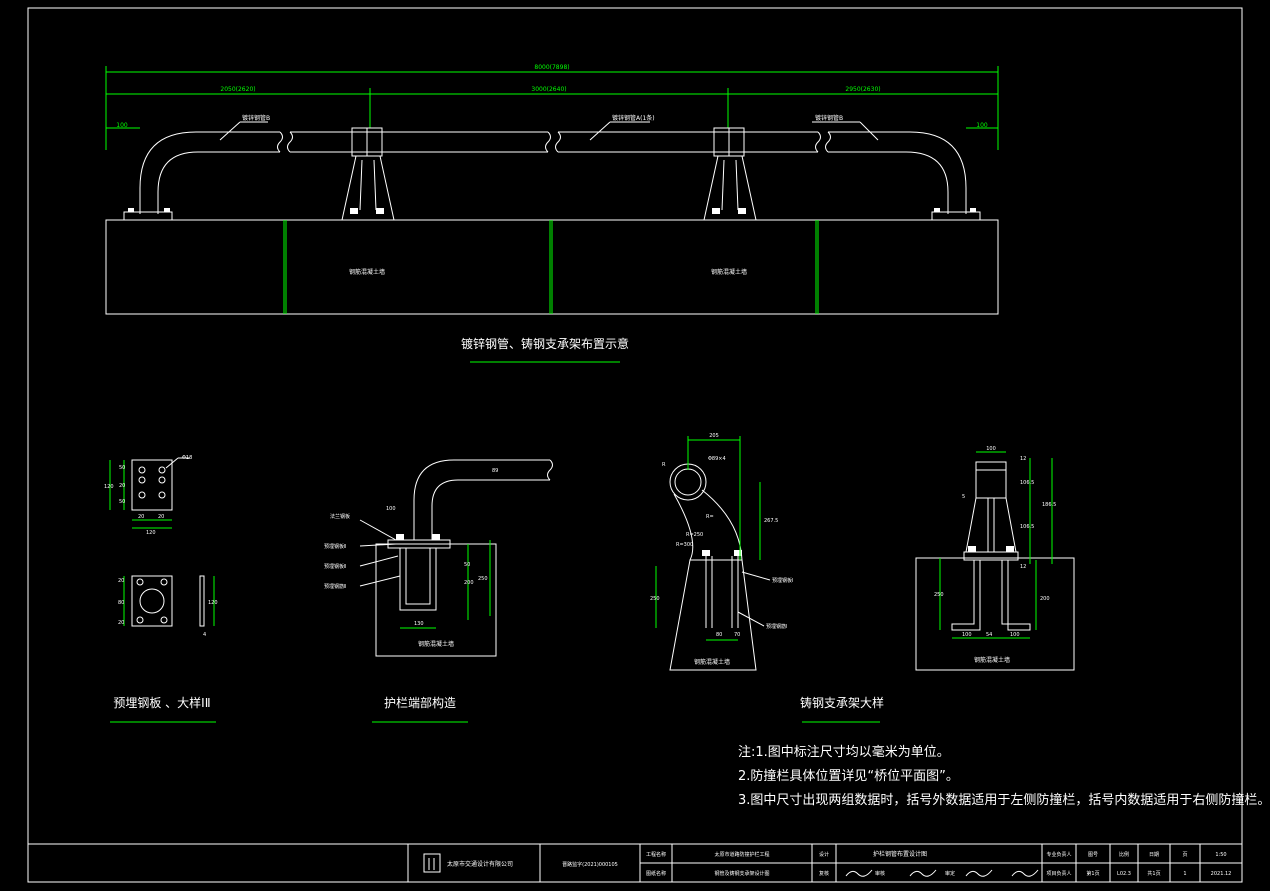  Describe the element at coordinates (880, 873) in the screenshot. I see `tb-c5: 审核` at that location.